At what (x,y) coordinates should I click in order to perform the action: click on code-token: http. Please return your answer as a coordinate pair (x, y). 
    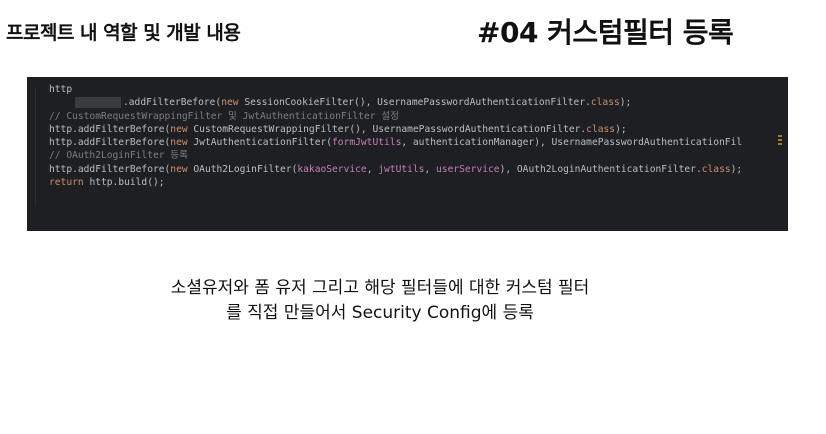
    Looking at the image, I should click on (61, 89).